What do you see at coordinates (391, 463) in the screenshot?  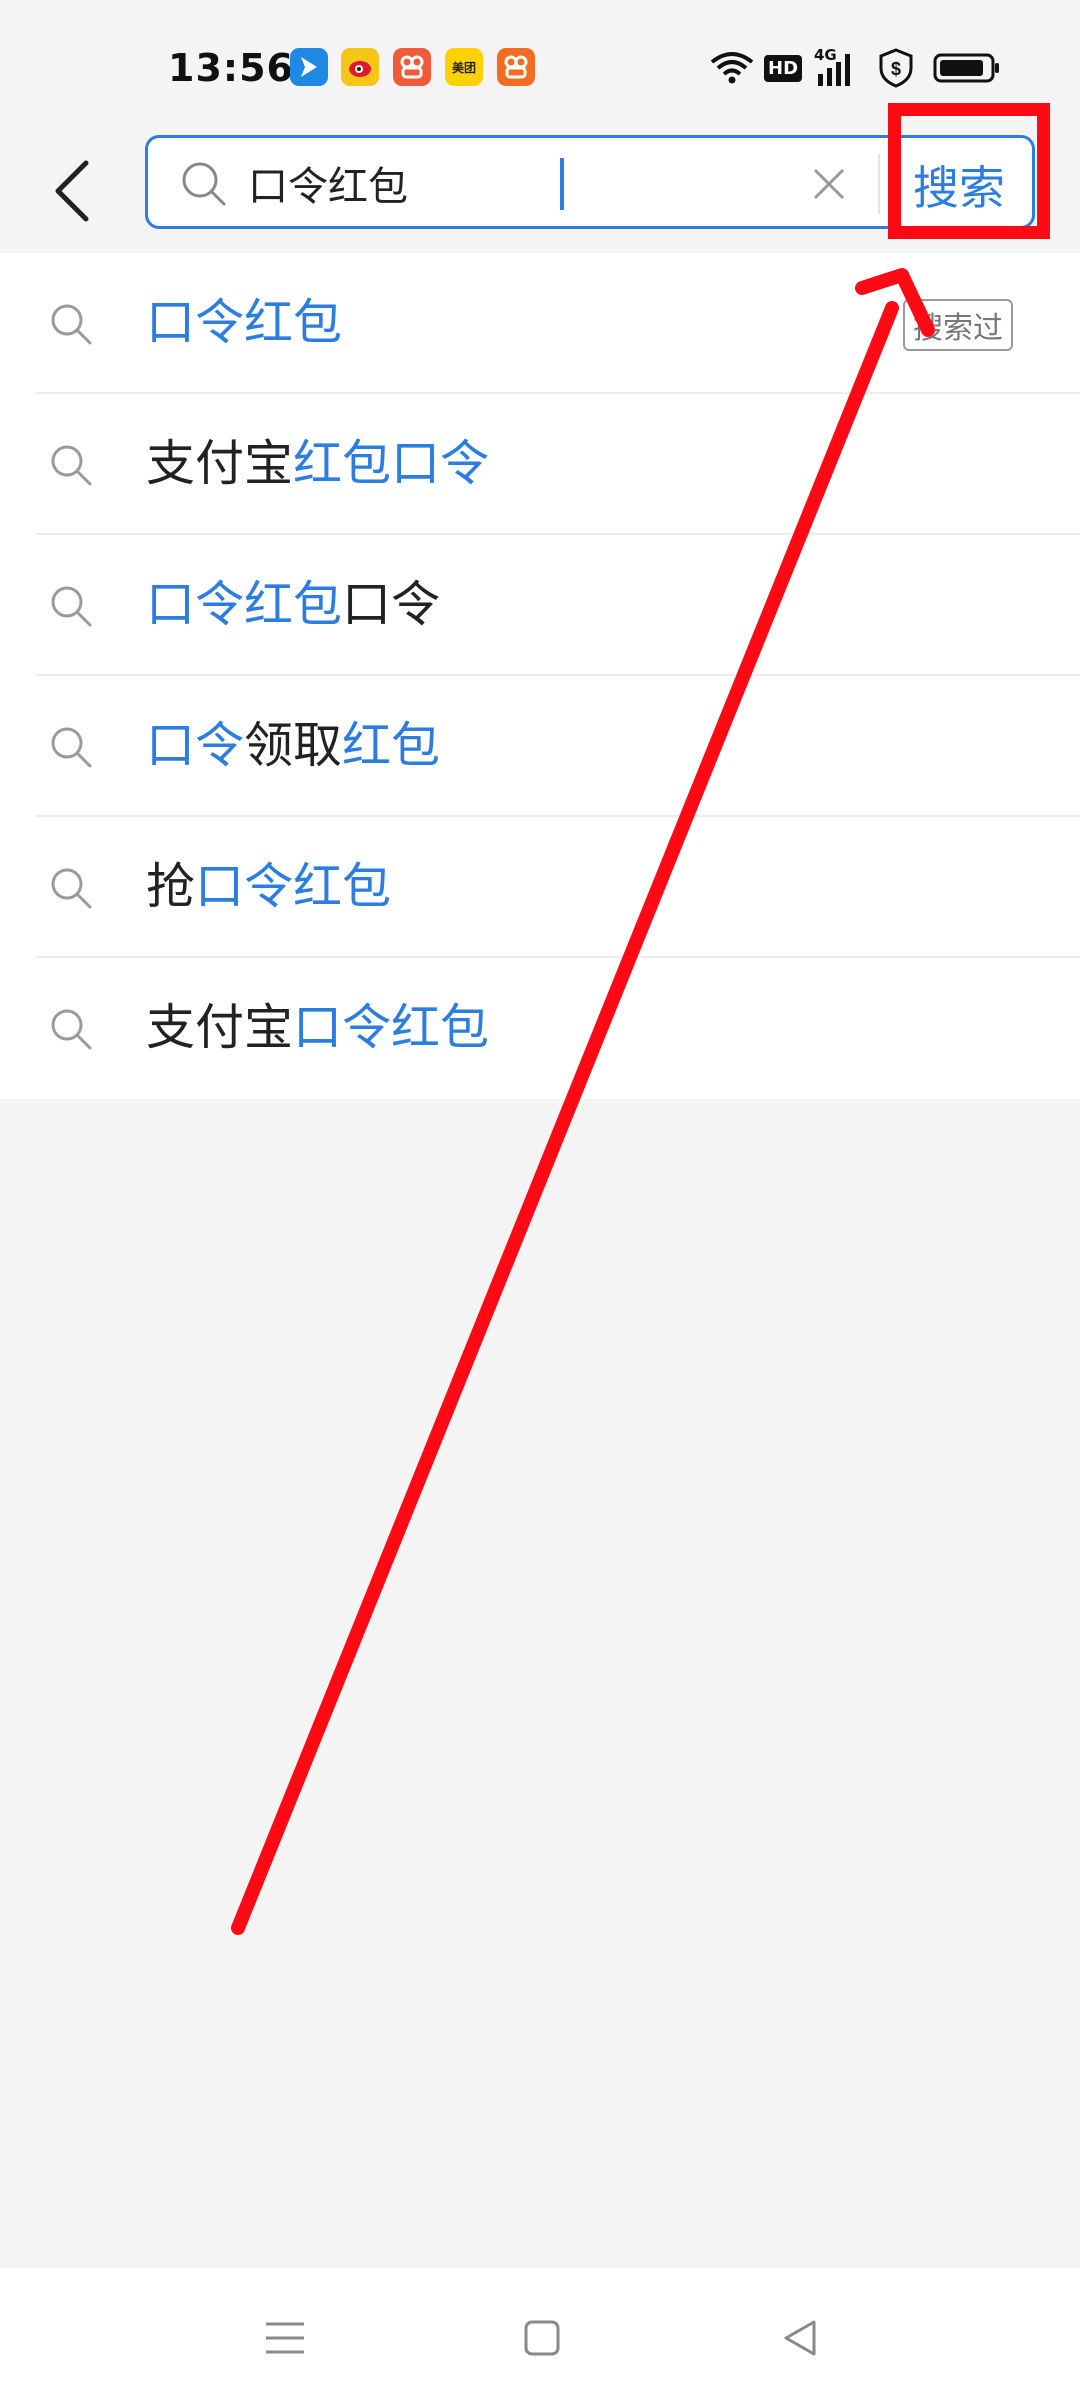 I see `highlighted-keyword: 红包口令` at bounding box center [391, 463].